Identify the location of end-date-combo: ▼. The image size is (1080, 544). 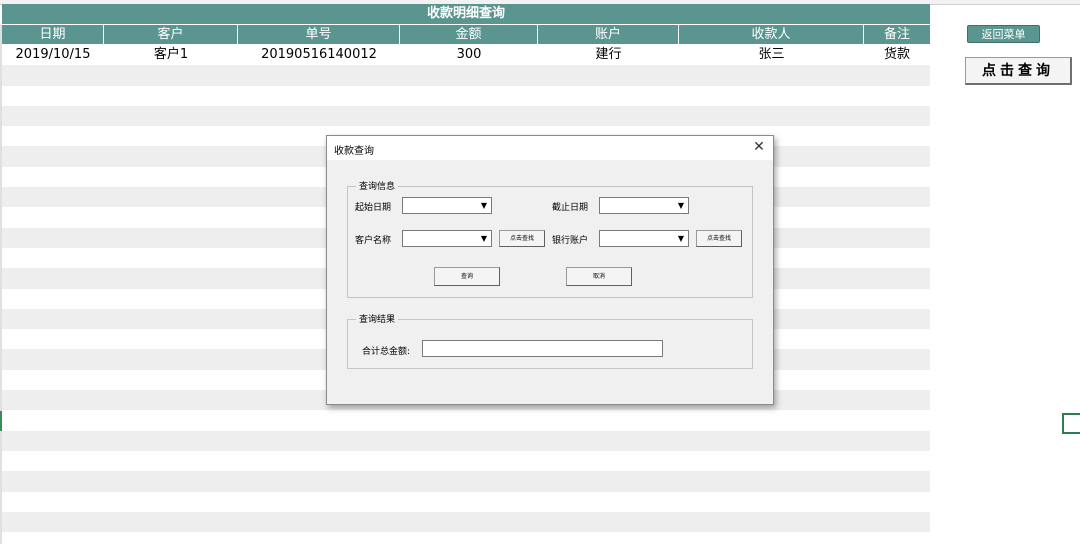
(644, 205).